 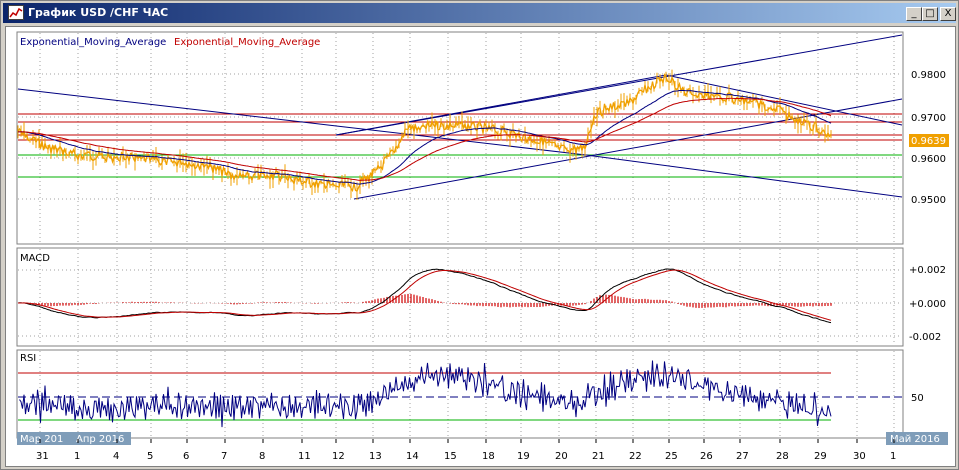 I want to click on day-label-20: 28, so click(x=782, y=456).